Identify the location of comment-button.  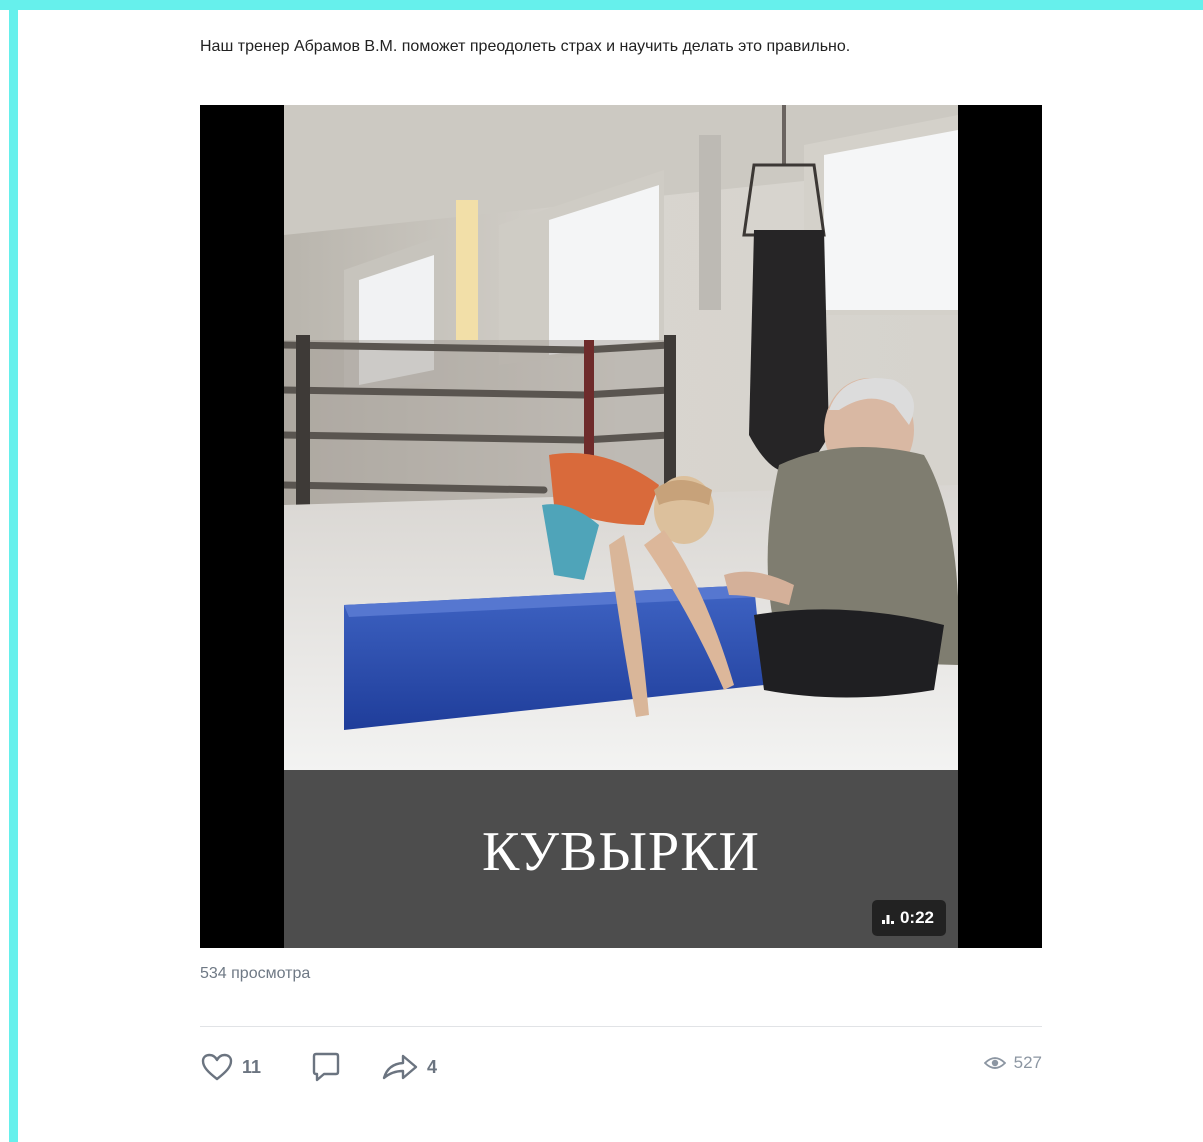
(326, 1067).